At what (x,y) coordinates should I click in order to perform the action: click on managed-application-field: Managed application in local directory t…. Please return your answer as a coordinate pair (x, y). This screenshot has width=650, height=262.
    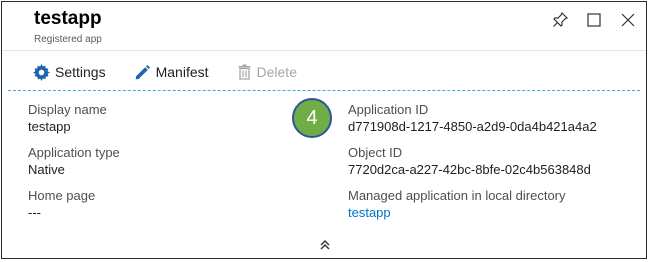
    Looking at the image, I should click on (472, 204).